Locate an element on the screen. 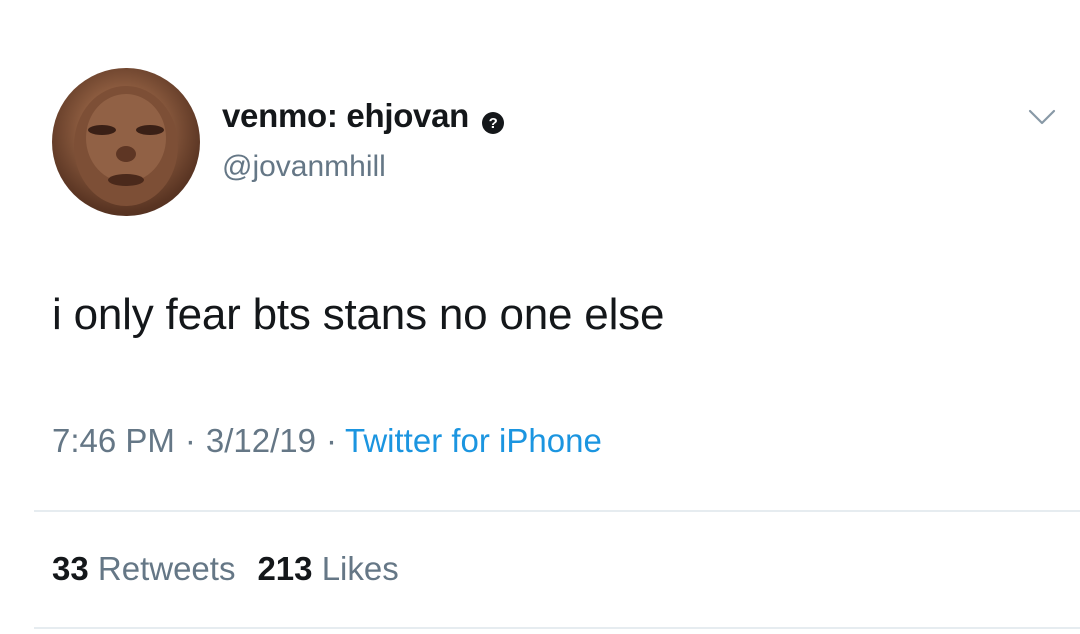 The image size is (1080, 634). tweet-text: i only fear bts stans no one else is located at coordinates (358, 314).